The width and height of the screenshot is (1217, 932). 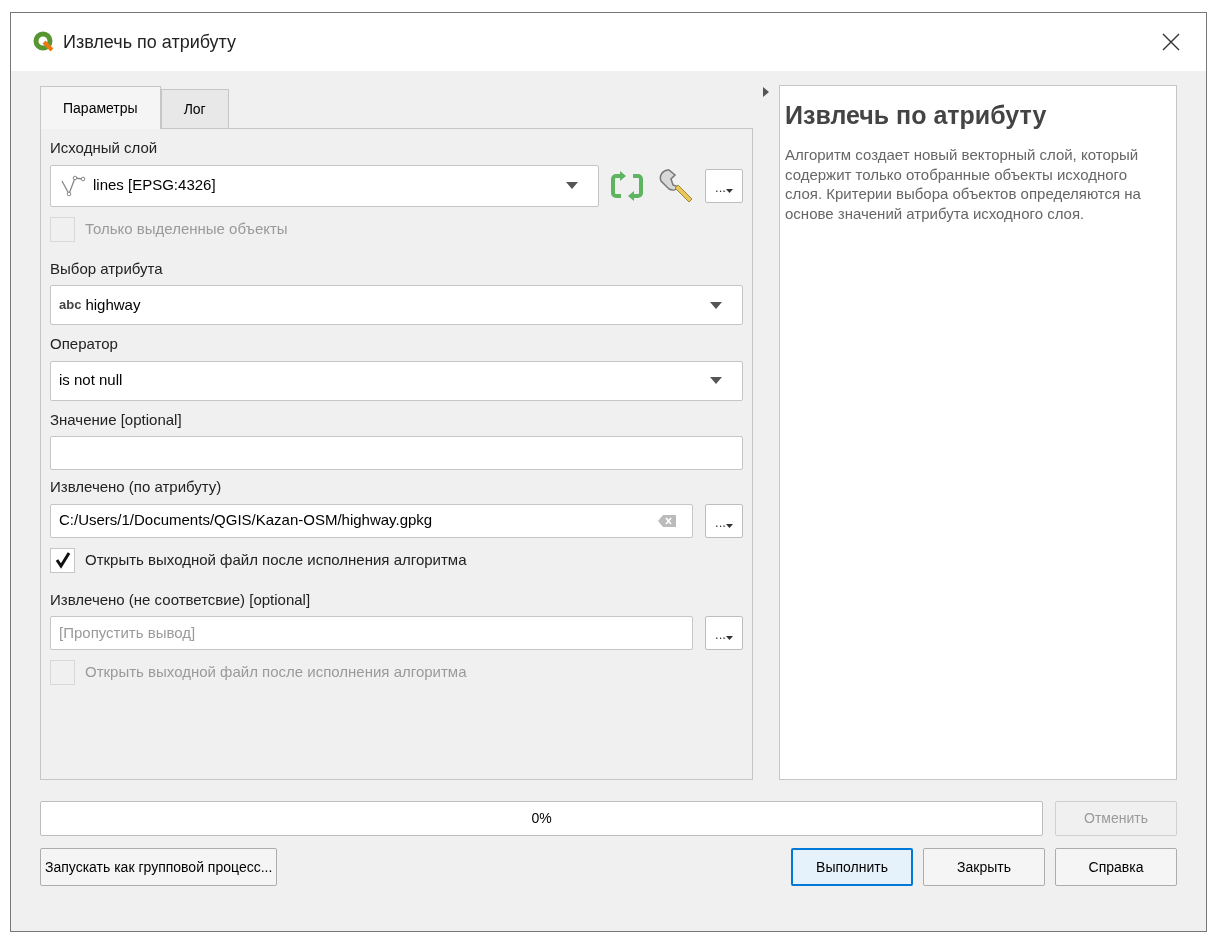 I want to click on refresh-icon, so click(x=627, y=185).